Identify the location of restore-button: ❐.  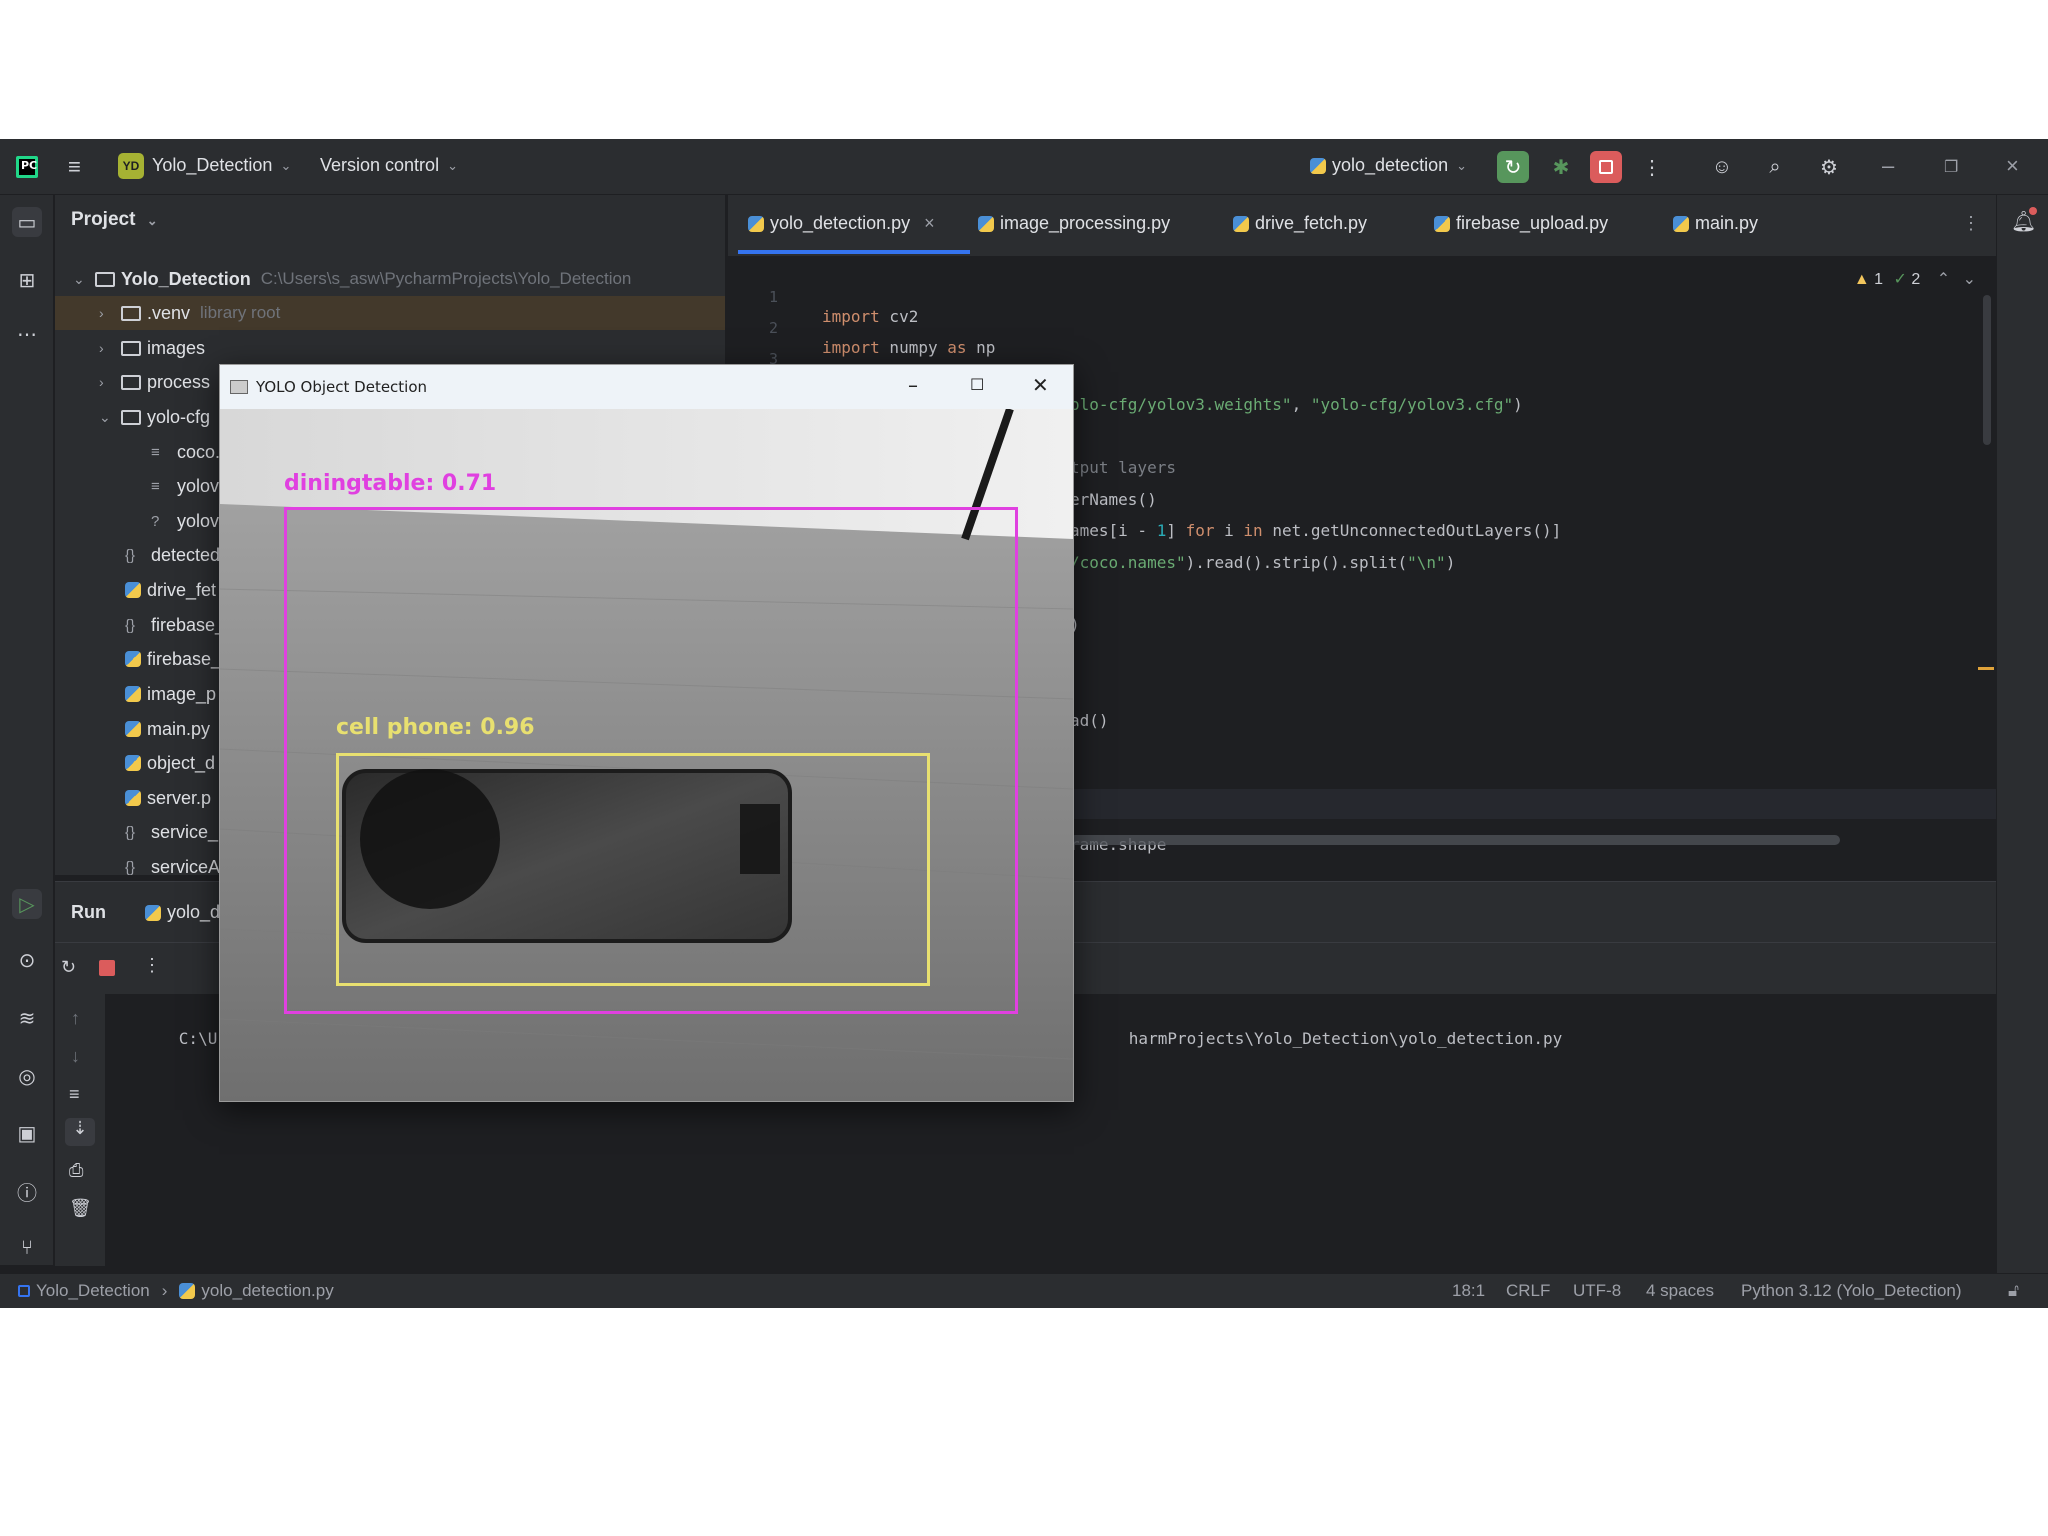
(1951, 167).